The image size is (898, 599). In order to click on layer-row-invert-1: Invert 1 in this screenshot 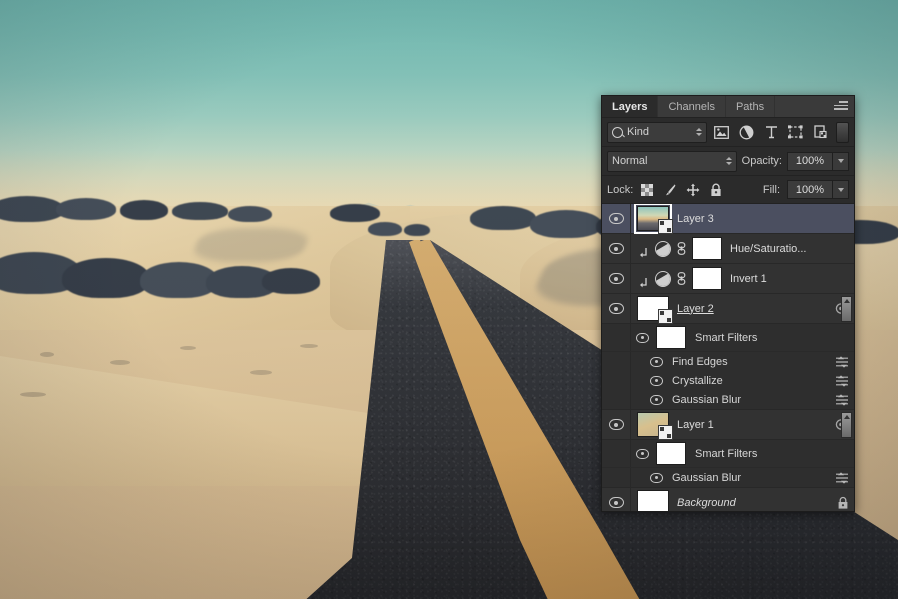, I will do `click(728, 279)`.